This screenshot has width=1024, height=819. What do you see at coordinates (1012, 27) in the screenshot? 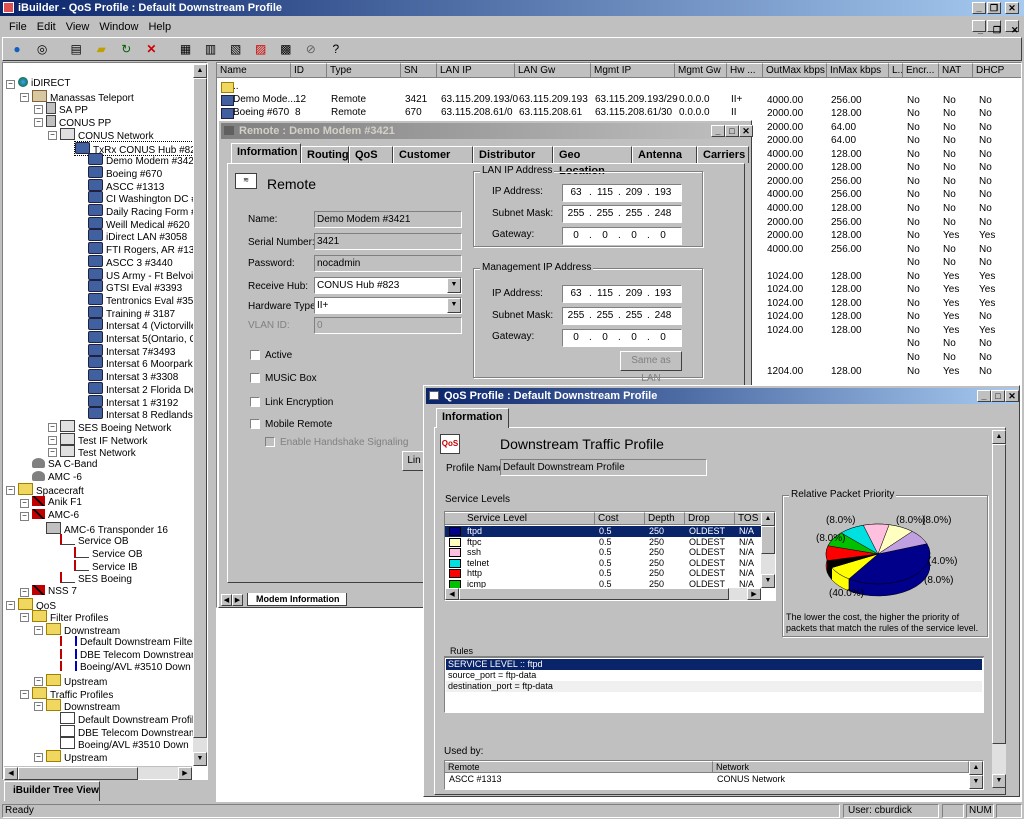
I see `mdi-close-button: ✕` at bounding box center [1012, 27].